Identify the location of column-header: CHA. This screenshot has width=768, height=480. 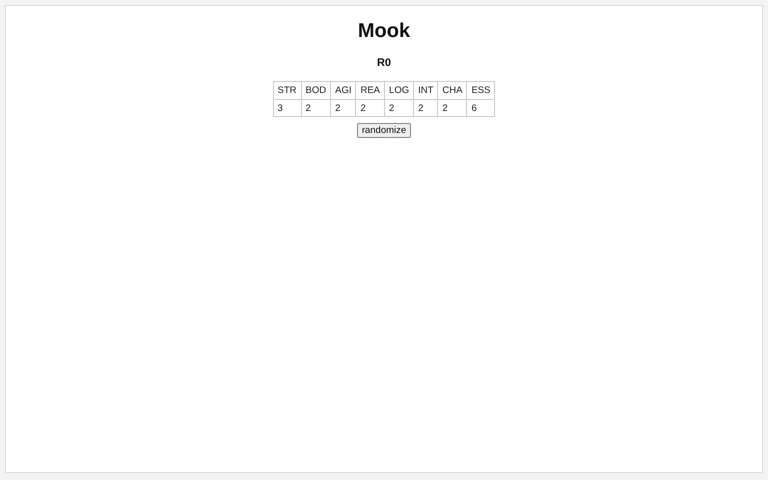
(452, 91).